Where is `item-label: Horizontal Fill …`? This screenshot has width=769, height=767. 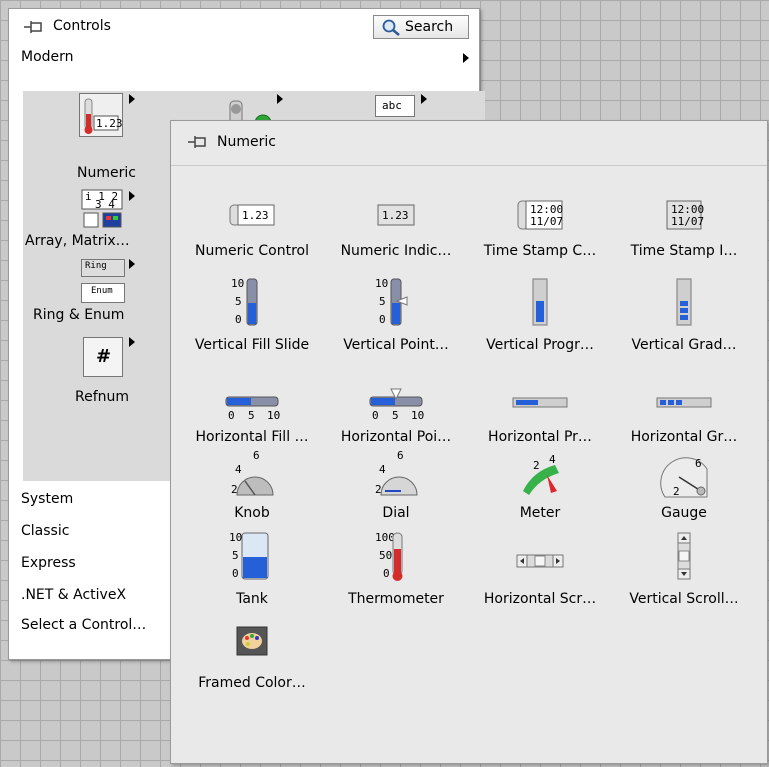
item-label: Horizontal Fill … is located at coordinates (252, 437).